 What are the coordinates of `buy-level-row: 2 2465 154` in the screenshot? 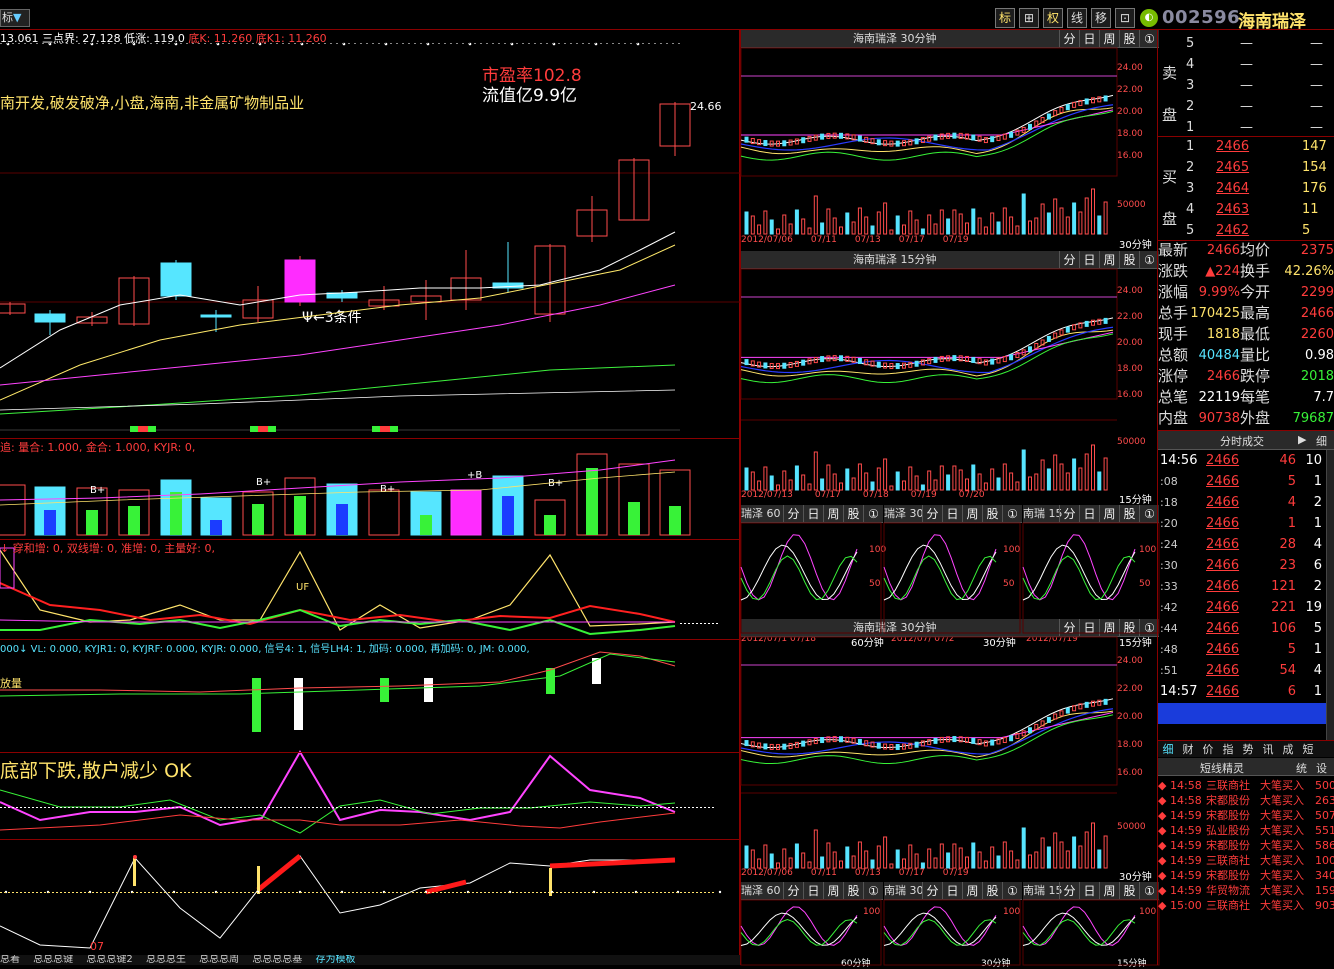 It's located at (1246, 167).